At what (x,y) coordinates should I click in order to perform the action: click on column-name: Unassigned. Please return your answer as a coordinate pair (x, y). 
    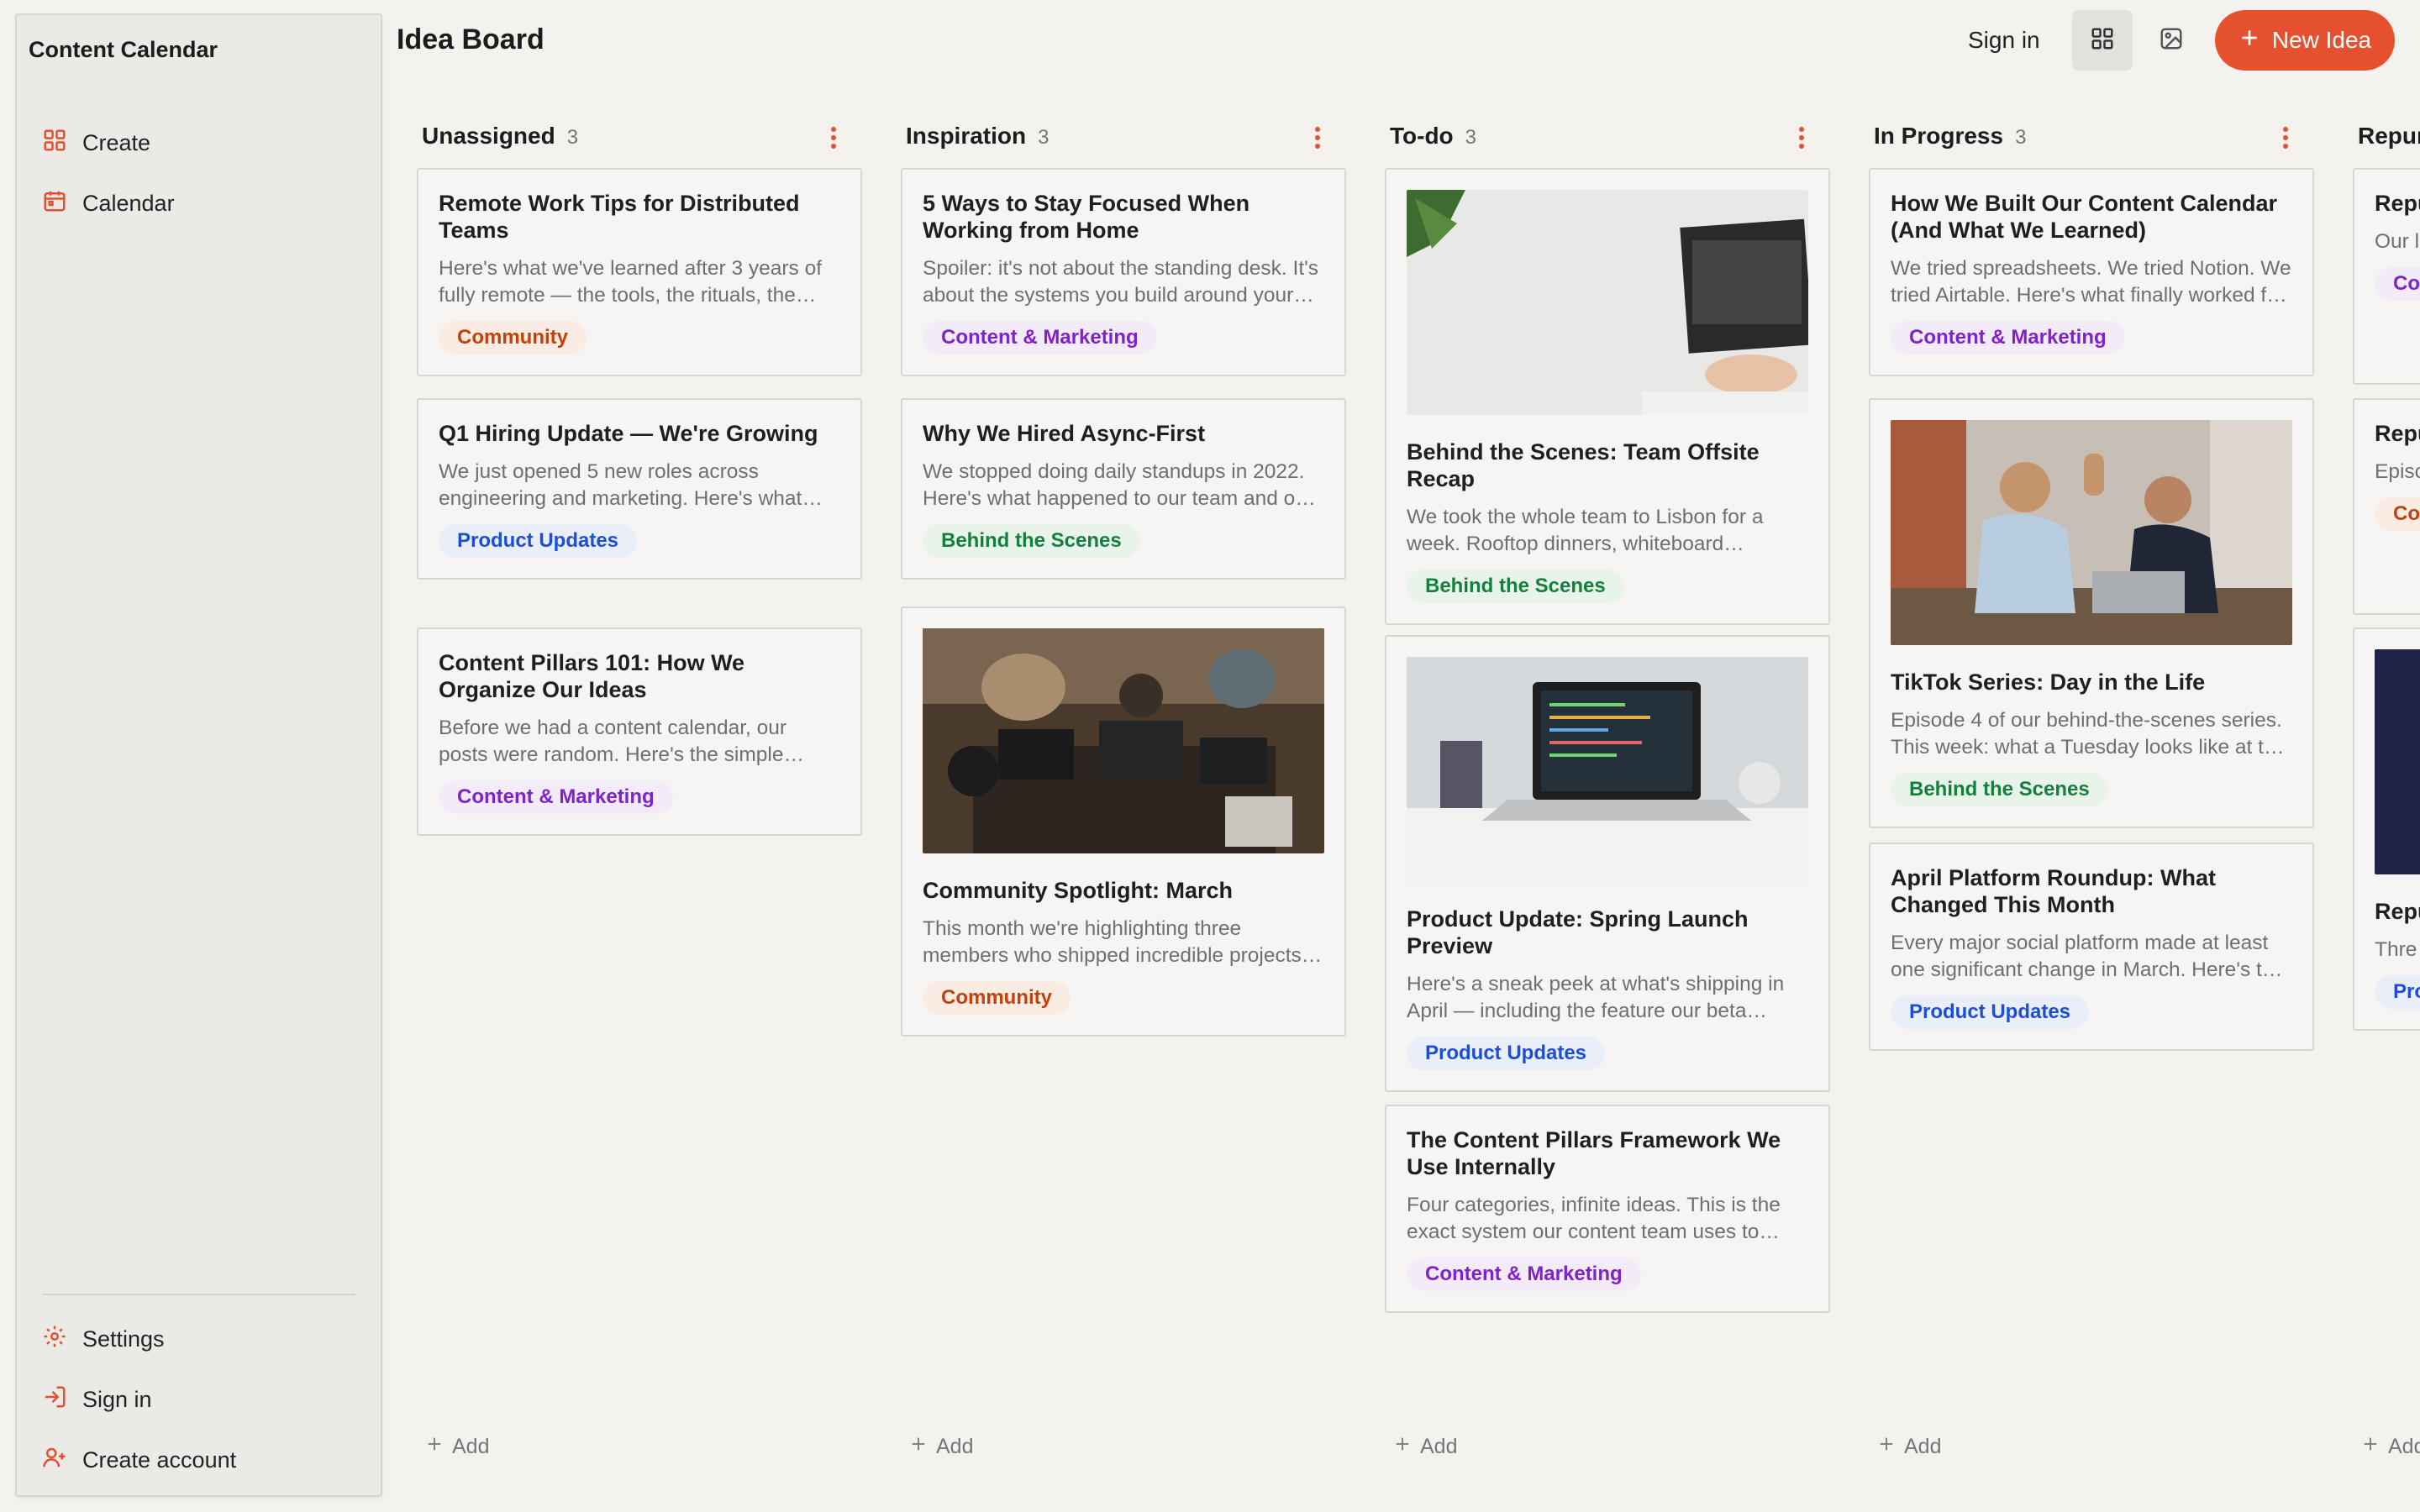
    Looking at the image, I should click on (488, 136).